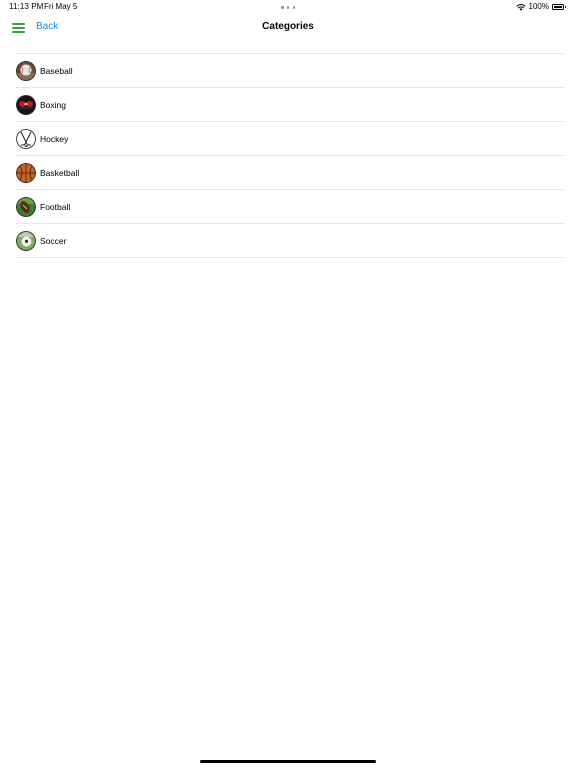 This screenshot has height=768, width=576. What do you see at coordinates (55, 206) in the screenshot?
I see `category-label: Football` at bounding box center [55, 206].